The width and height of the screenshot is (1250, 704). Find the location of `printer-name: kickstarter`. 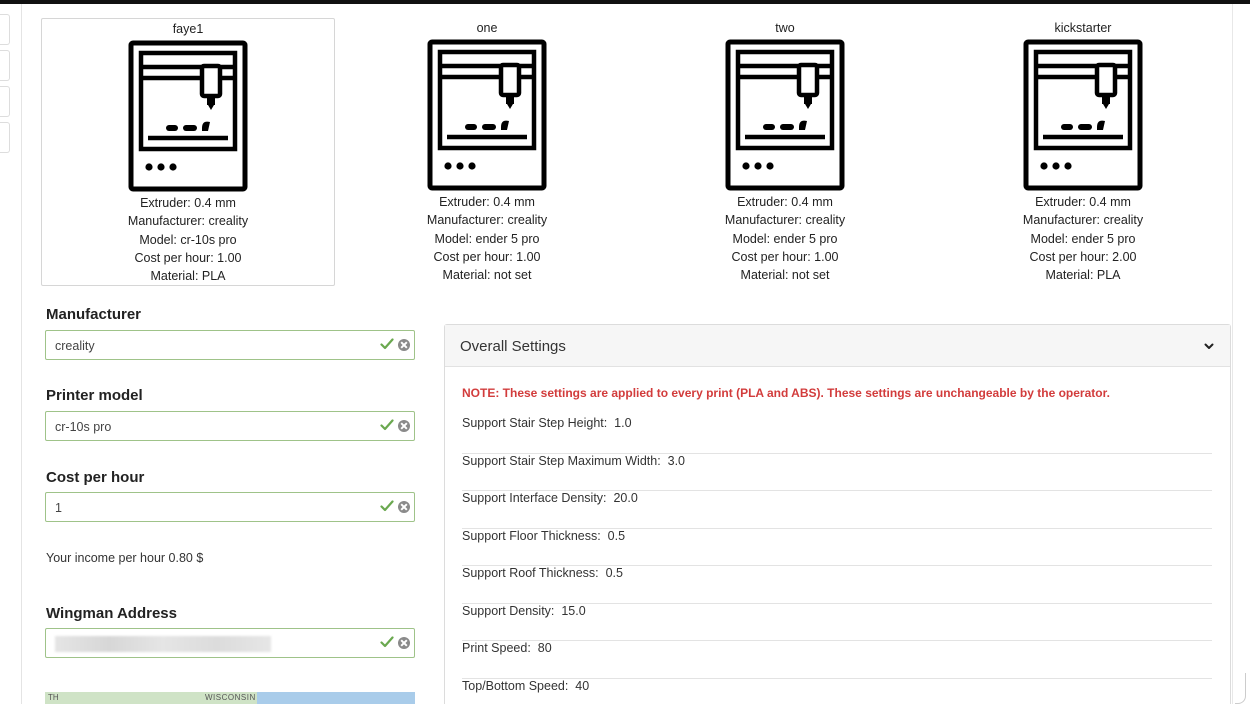

printer-name: kickstarter is located at coordinates (1083, 28).